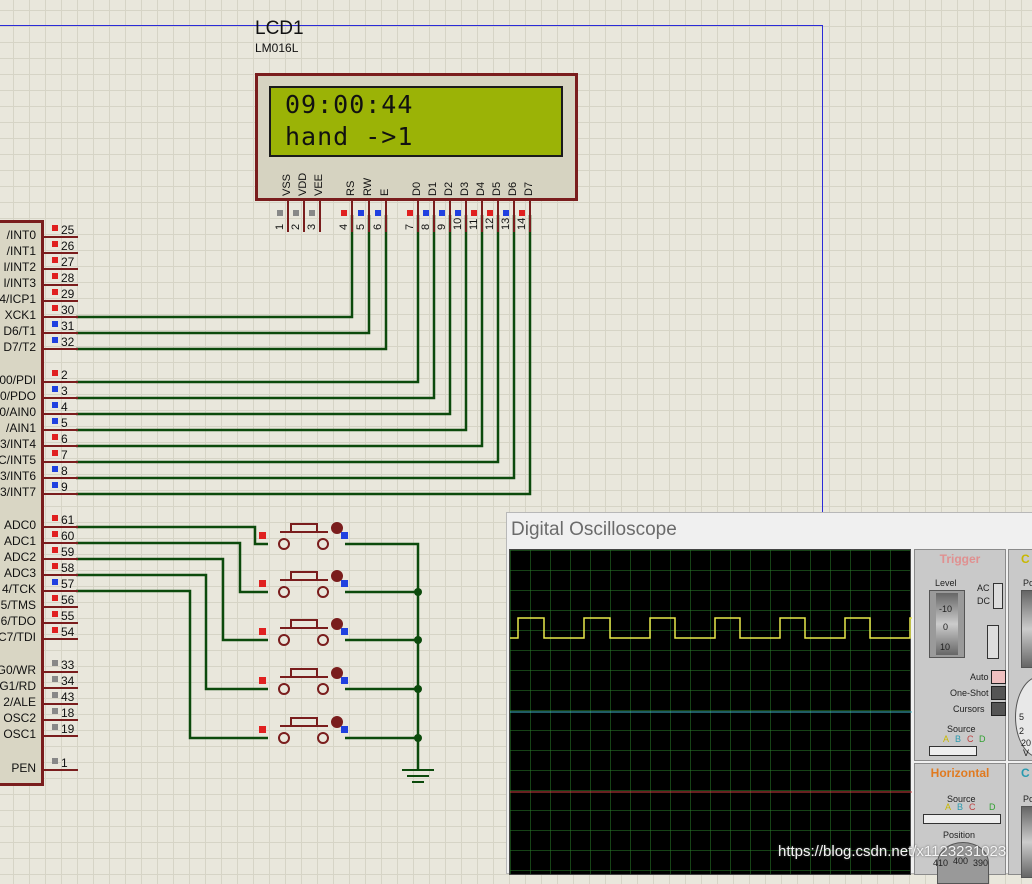 This screenshot has height=884, width=1032. I want to click on mcu-pin-label: 6/TDO, so click(18, 621).